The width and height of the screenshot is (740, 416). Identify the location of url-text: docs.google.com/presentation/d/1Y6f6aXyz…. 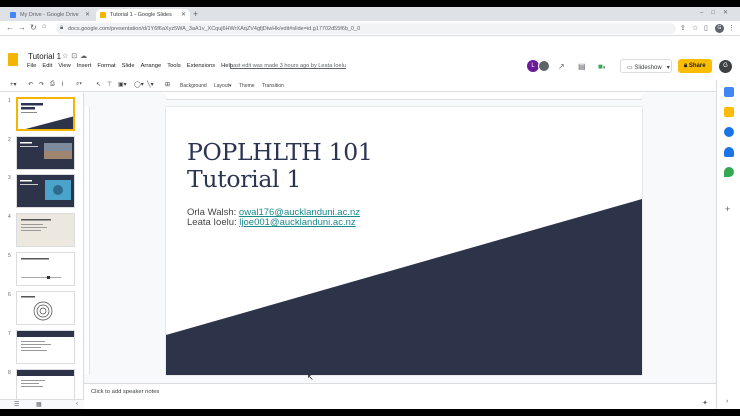
(214, 28).